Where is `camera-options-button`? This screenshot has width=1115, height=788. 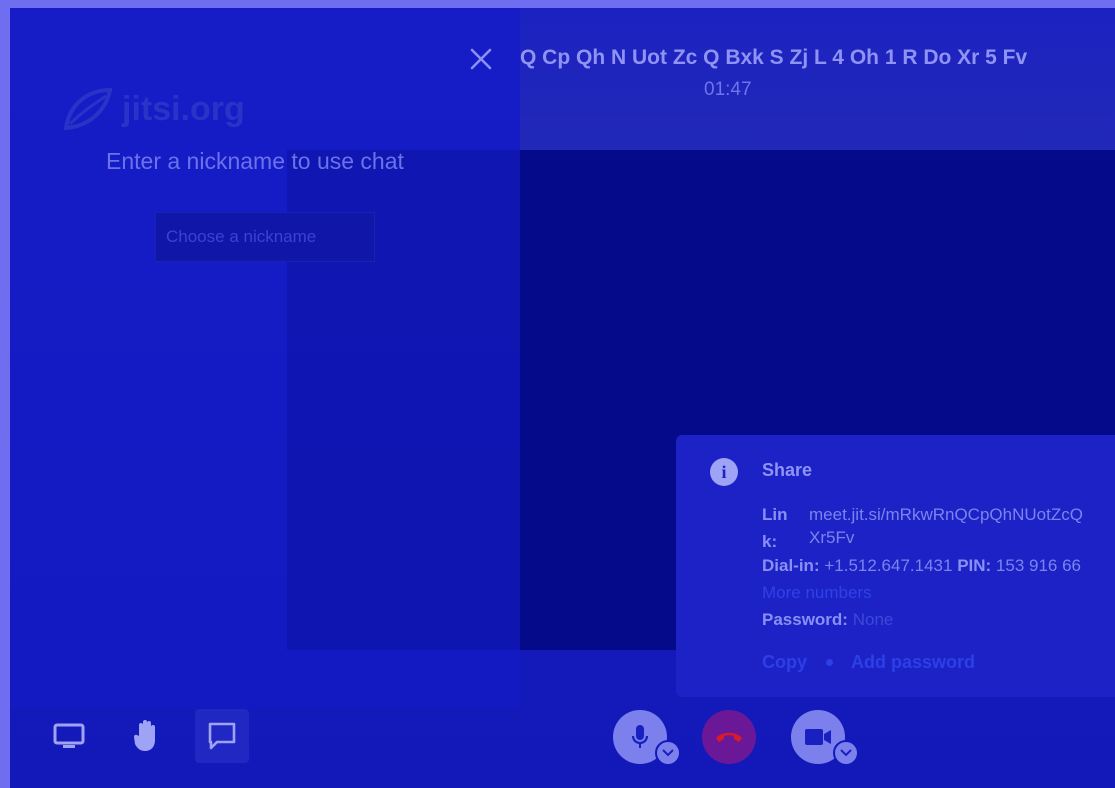
camera-options-button is located at coordinates (846, 753).